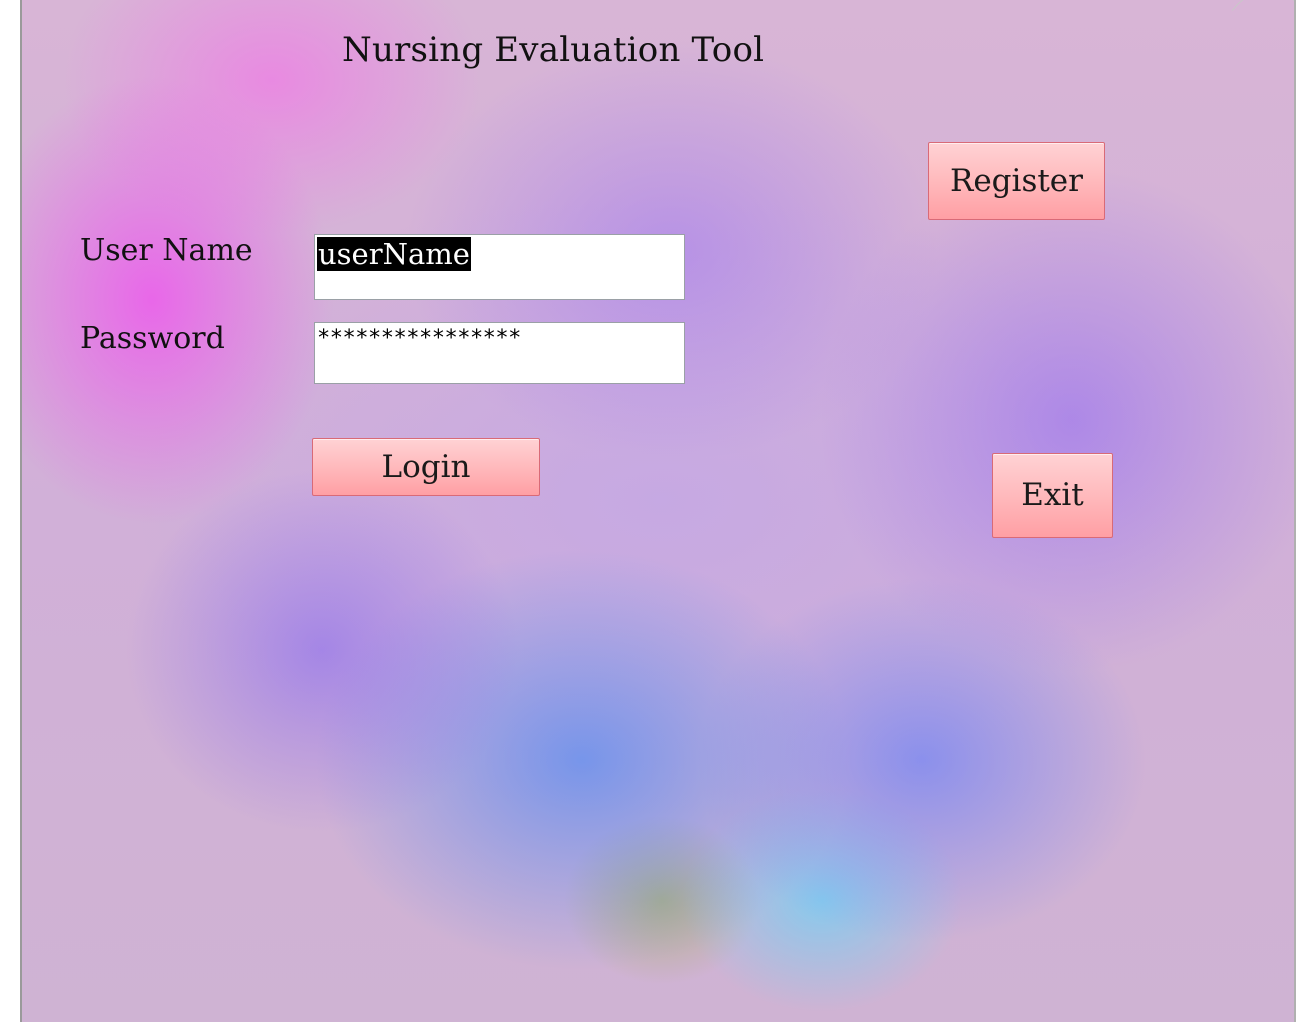  What do you see at coordinates (1253, 81) in the screenshot?
I see `decorative-arc` at bounding box center [1253, 81].